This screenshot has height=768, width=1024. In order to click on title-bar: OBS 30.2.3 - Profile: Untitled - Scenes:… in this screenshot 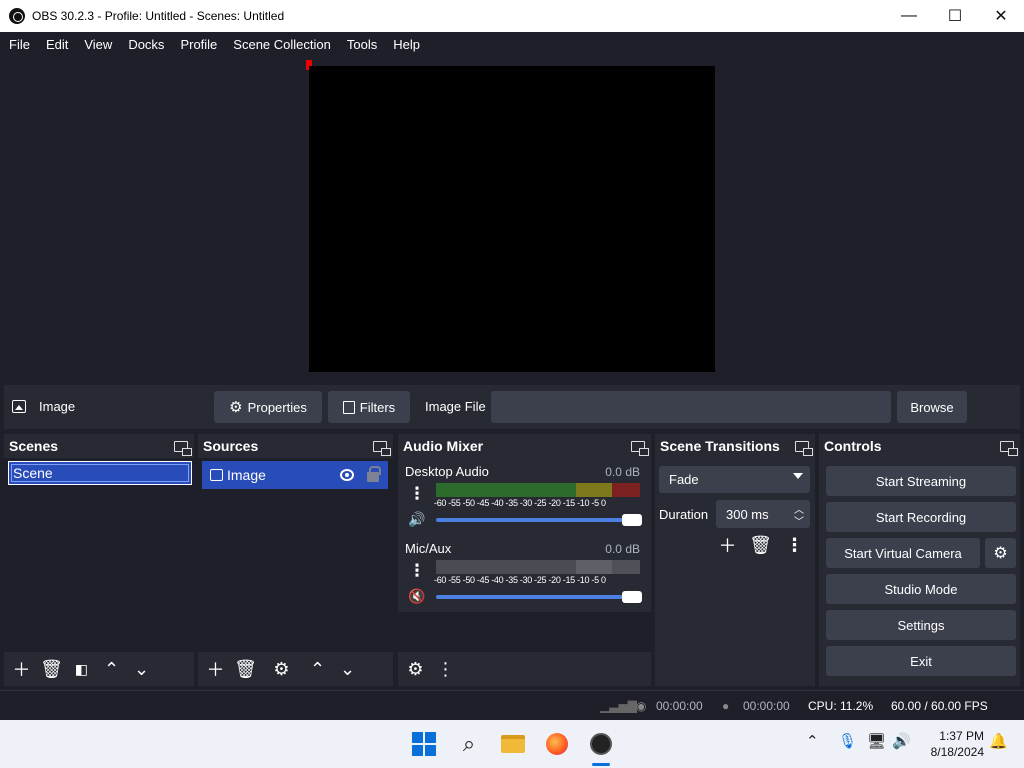, I will do `click(512, 16)`.